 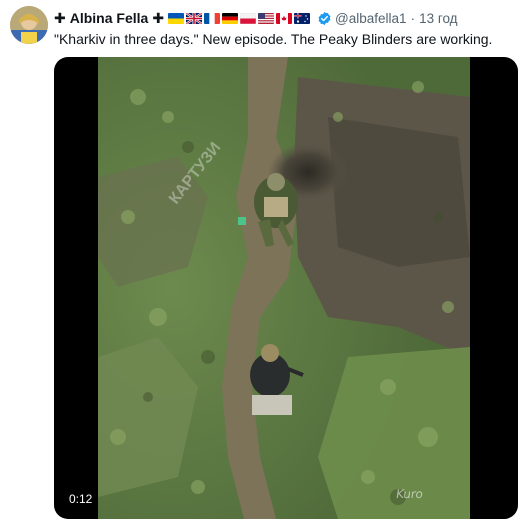 What do you see at coordinates (194, 18) in the screenshot?
I see `uk-flag-icon` at bounding box center [194, 18].